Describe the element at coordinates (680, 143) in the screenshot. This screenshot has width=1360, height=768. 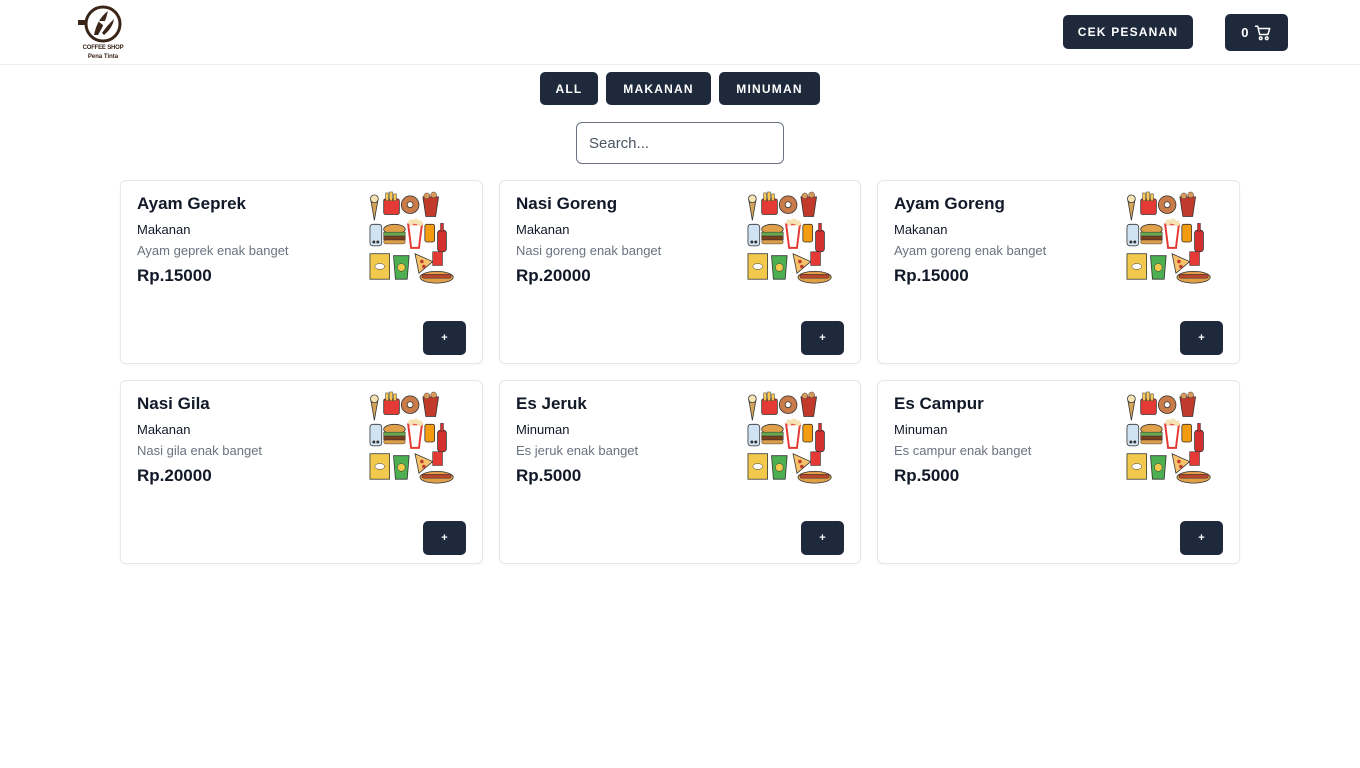
I see `search-input` at that location.